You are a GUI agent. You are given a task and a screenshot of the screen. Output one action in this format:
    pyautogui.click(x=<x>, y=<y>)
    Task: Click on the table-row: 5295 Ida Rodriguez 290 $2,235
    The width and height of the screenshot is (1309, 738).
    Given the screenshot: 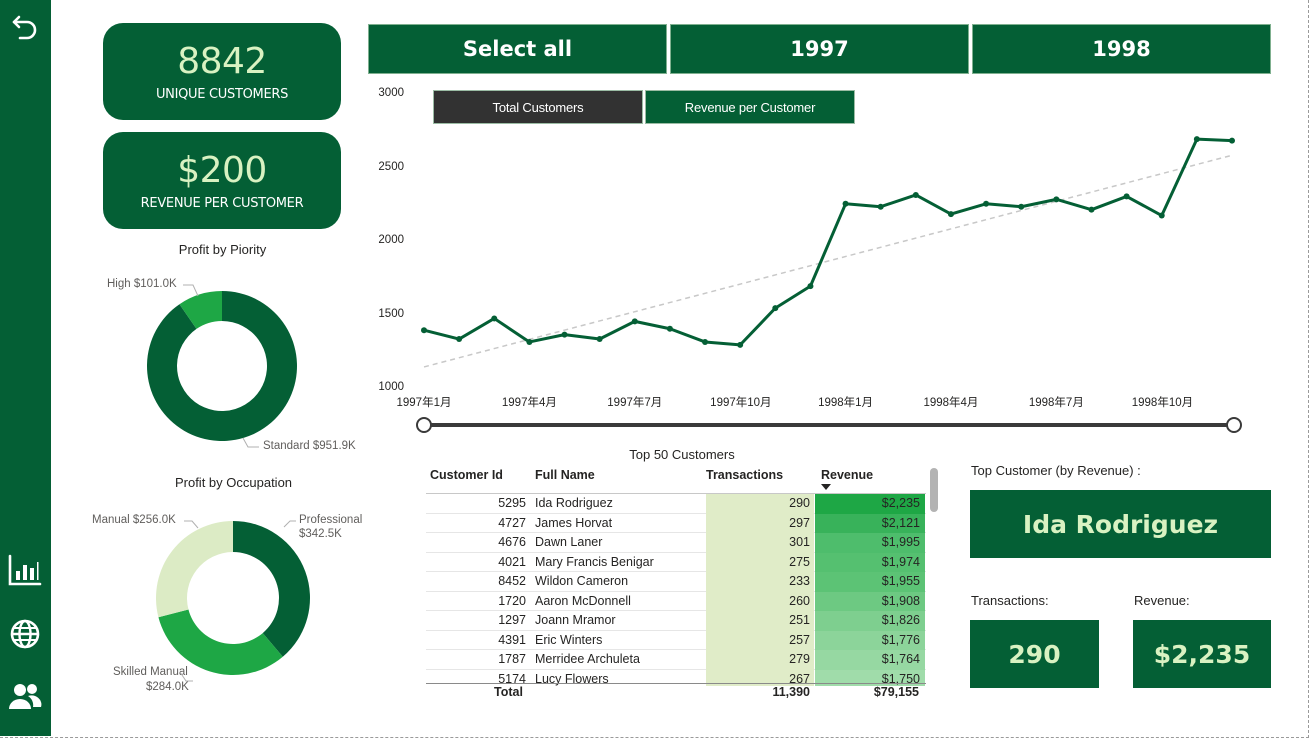 What is the action you would take?
    pyautogui.click(x=676, y=504)
    